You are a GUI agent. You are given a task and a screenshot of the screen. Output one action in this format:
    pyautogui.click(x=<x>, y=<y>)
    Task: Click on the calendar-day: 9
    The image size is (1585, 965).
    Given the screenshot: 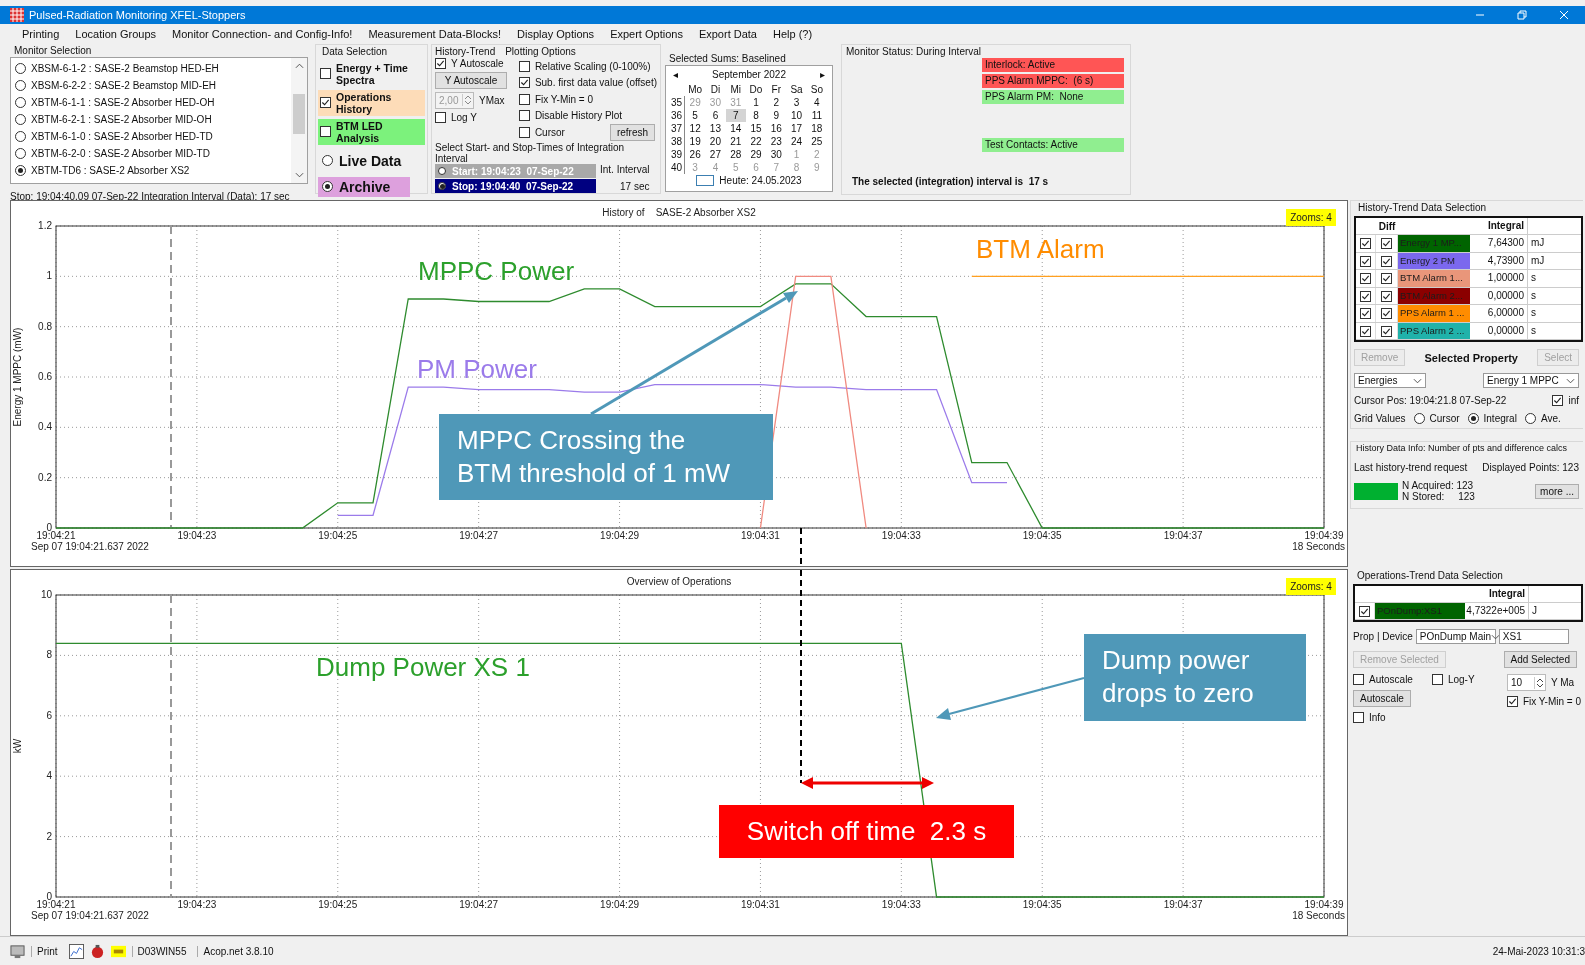 What is the action you would take?
    pyautogui.click(x=776, y=115)
    